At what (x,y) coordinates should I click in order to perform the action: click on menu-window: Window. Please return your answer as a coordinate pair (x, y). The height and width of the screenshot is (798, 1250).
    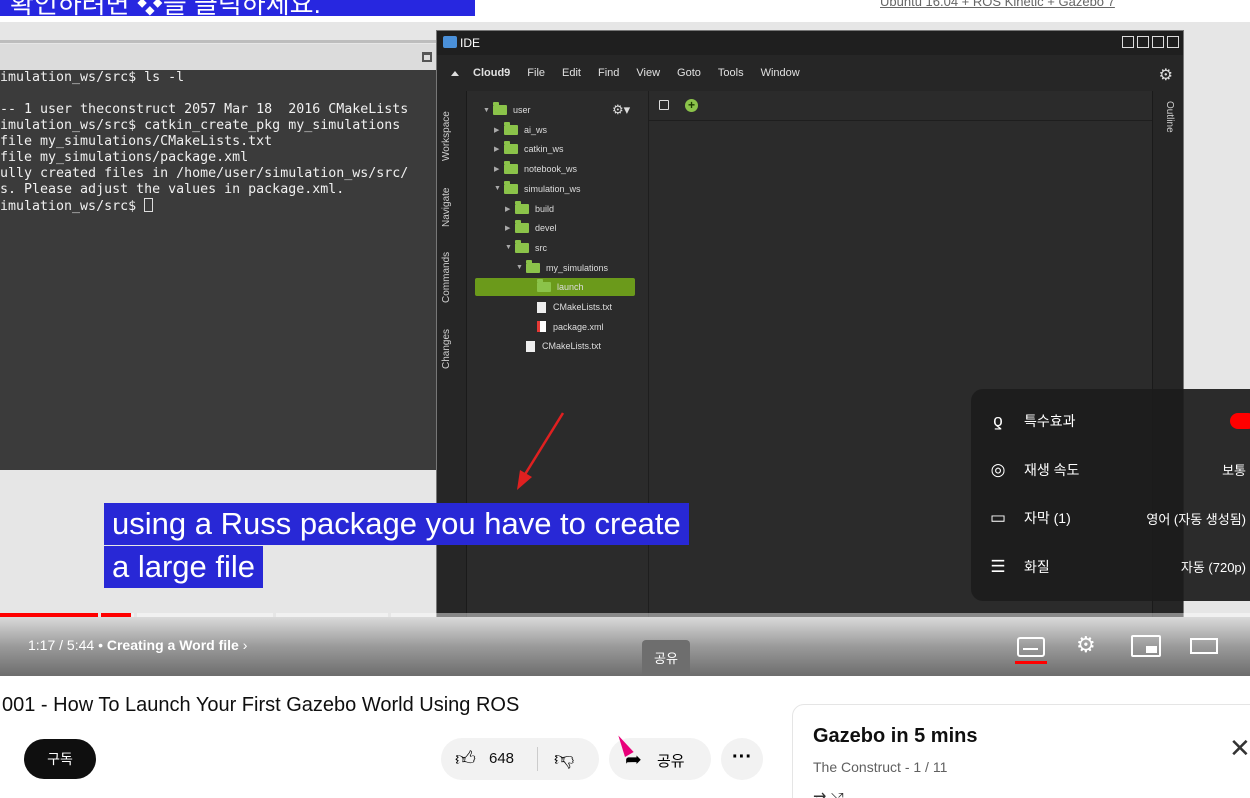
    Looking at the image, I should click on (780, 73).